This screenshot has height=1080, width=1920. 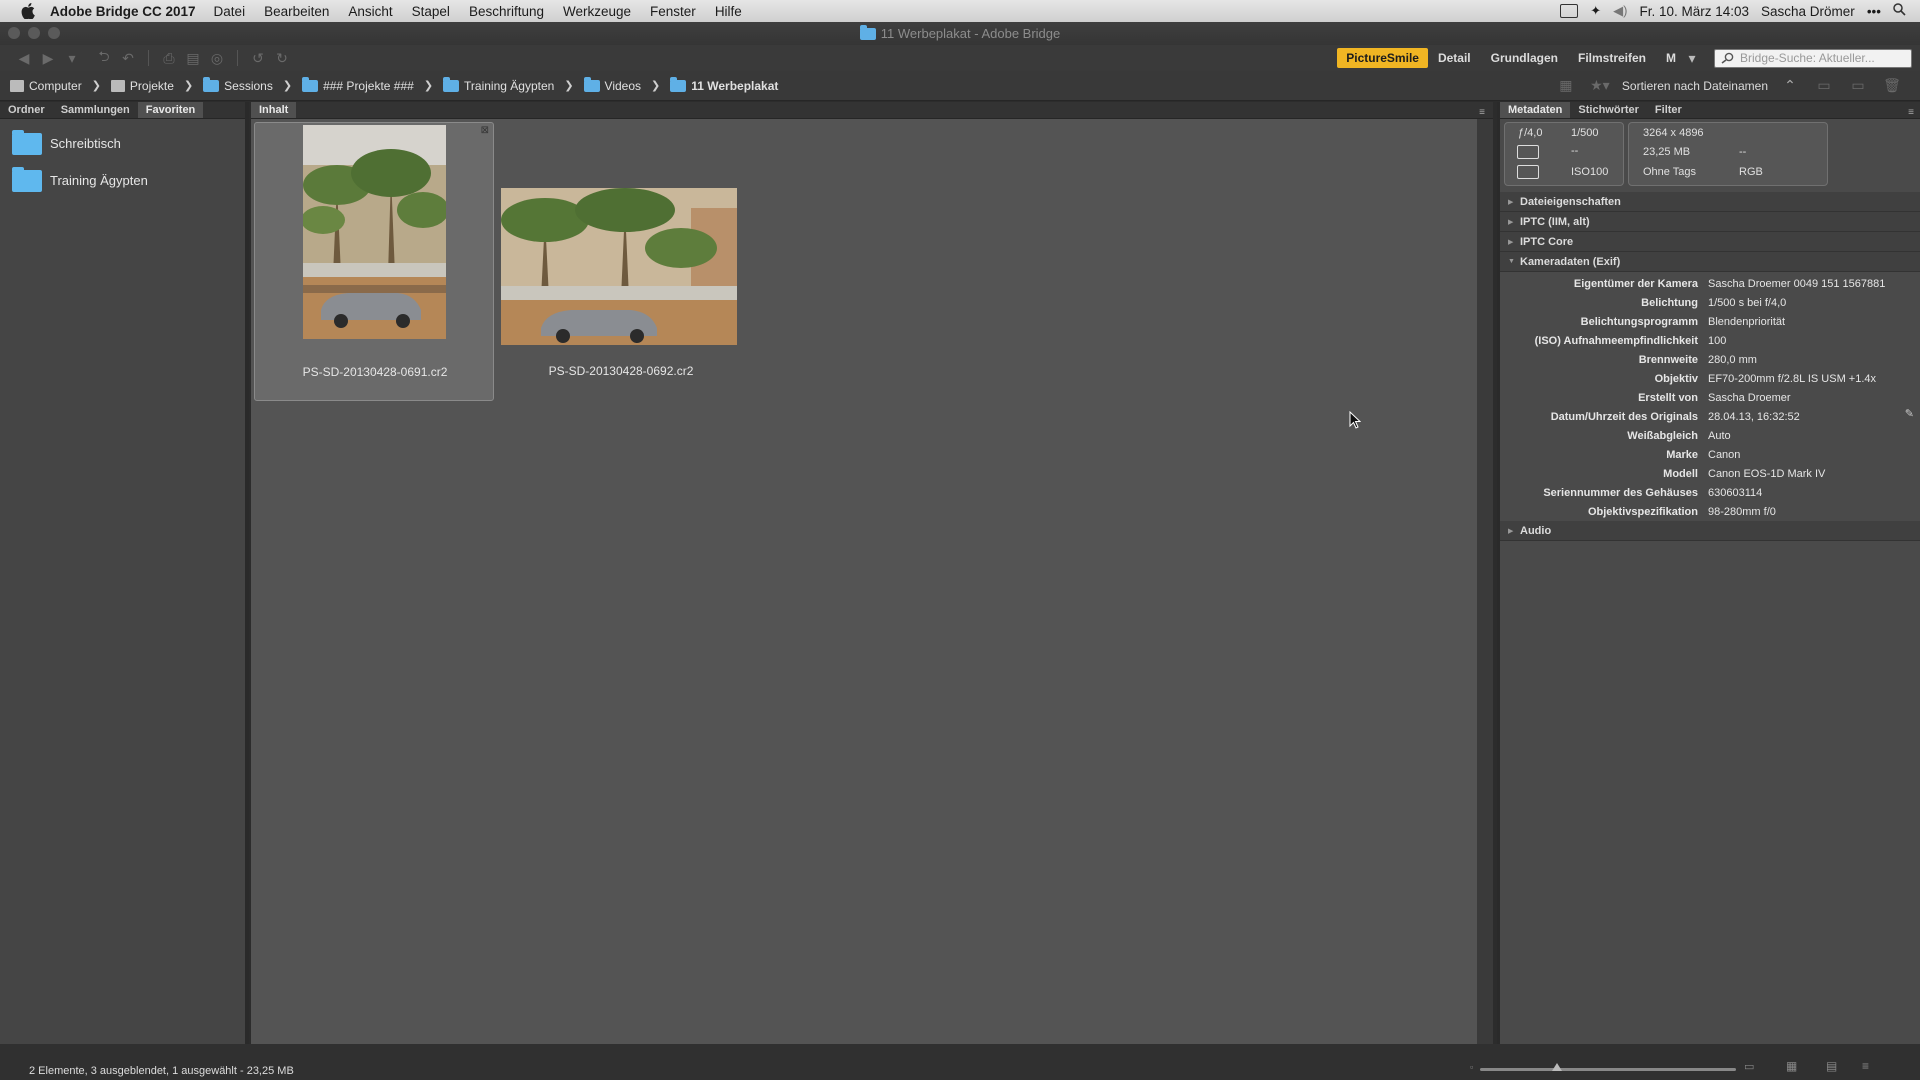 I want to click on close-window-button, so click(x=14, y=33).